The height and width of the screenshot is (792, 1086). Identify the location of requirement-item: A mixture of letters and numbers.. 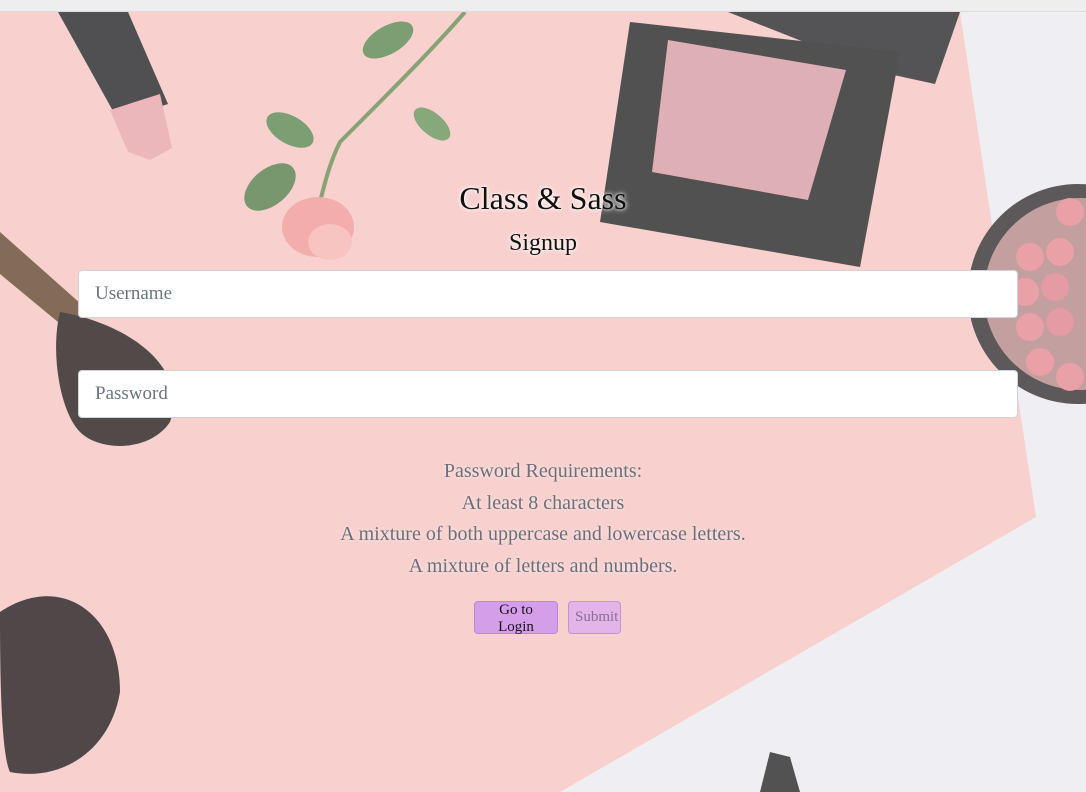
(543, 565).